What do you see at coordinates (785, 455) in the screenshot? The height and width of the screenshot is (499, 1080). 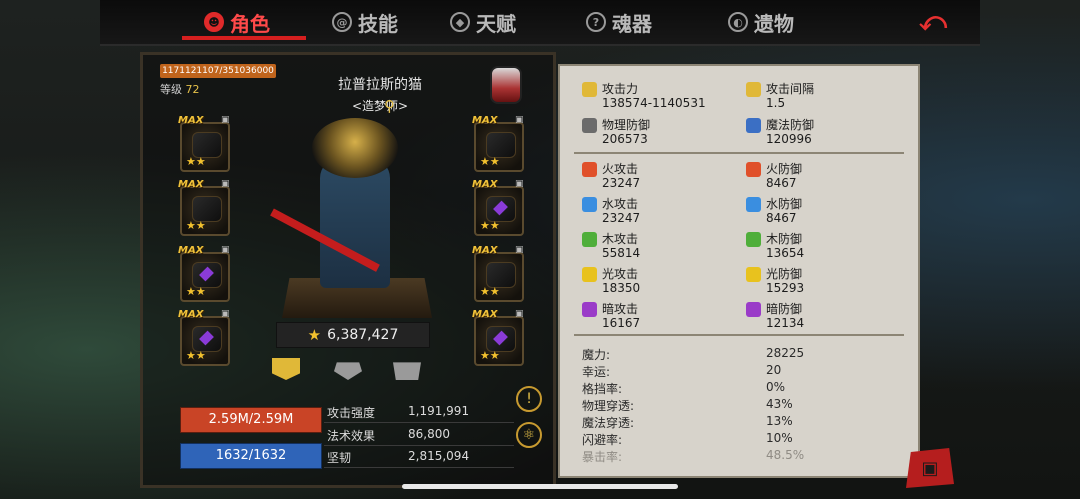 I see `misc-stat-value: 48.5%` at bounding box center [785, 455].